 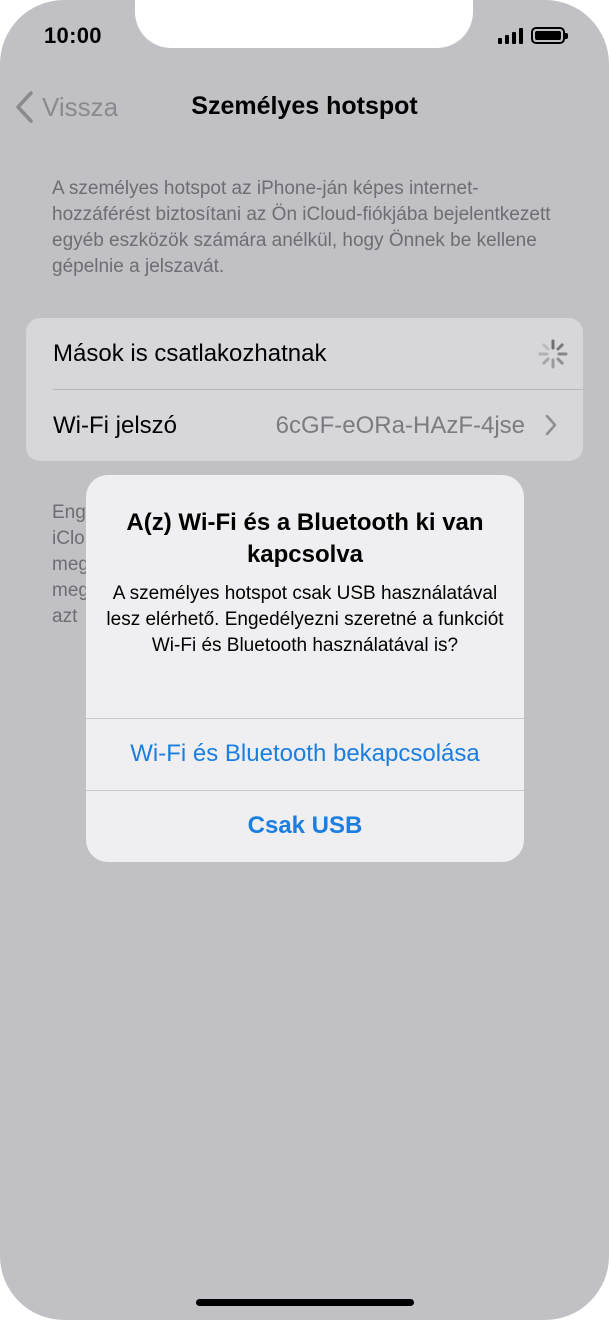 I want to click on allow-others-label: Mások is csatlakozhatnak, so click(x=190, y=353).